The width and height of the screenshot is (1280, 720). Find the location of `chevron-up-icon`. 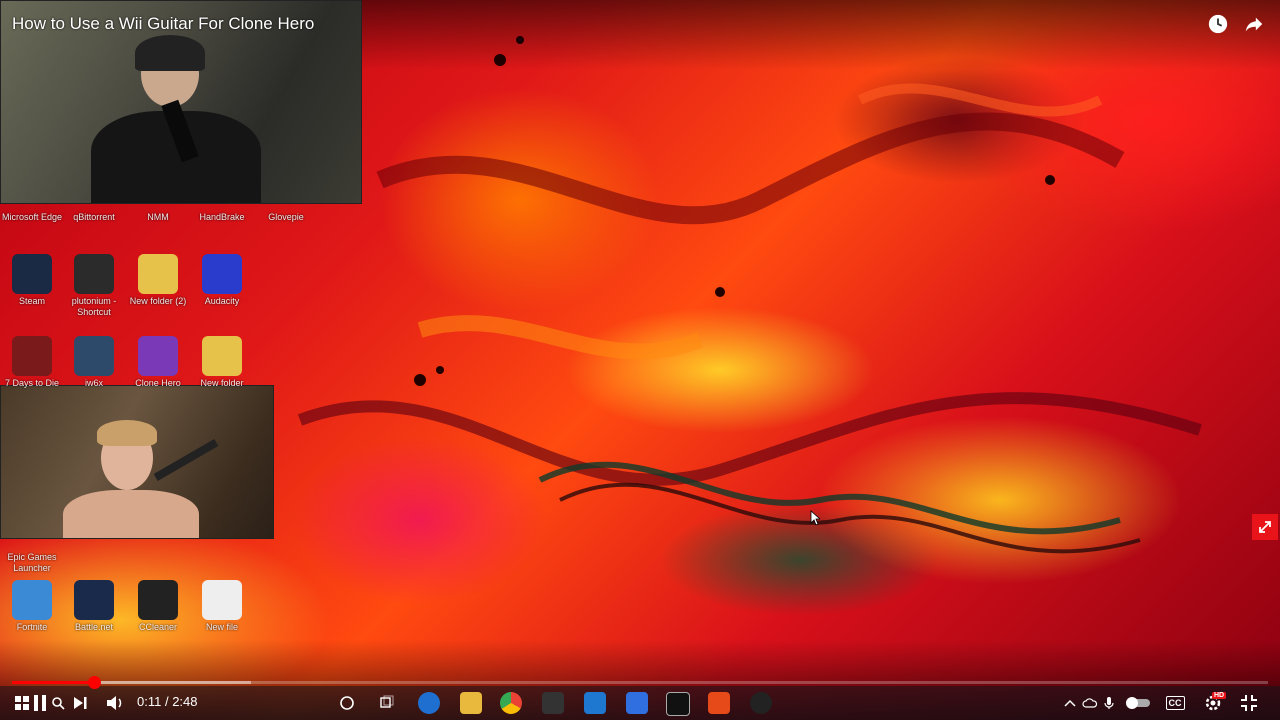

chevron-up-icon is located at coordinates (1070, 703).